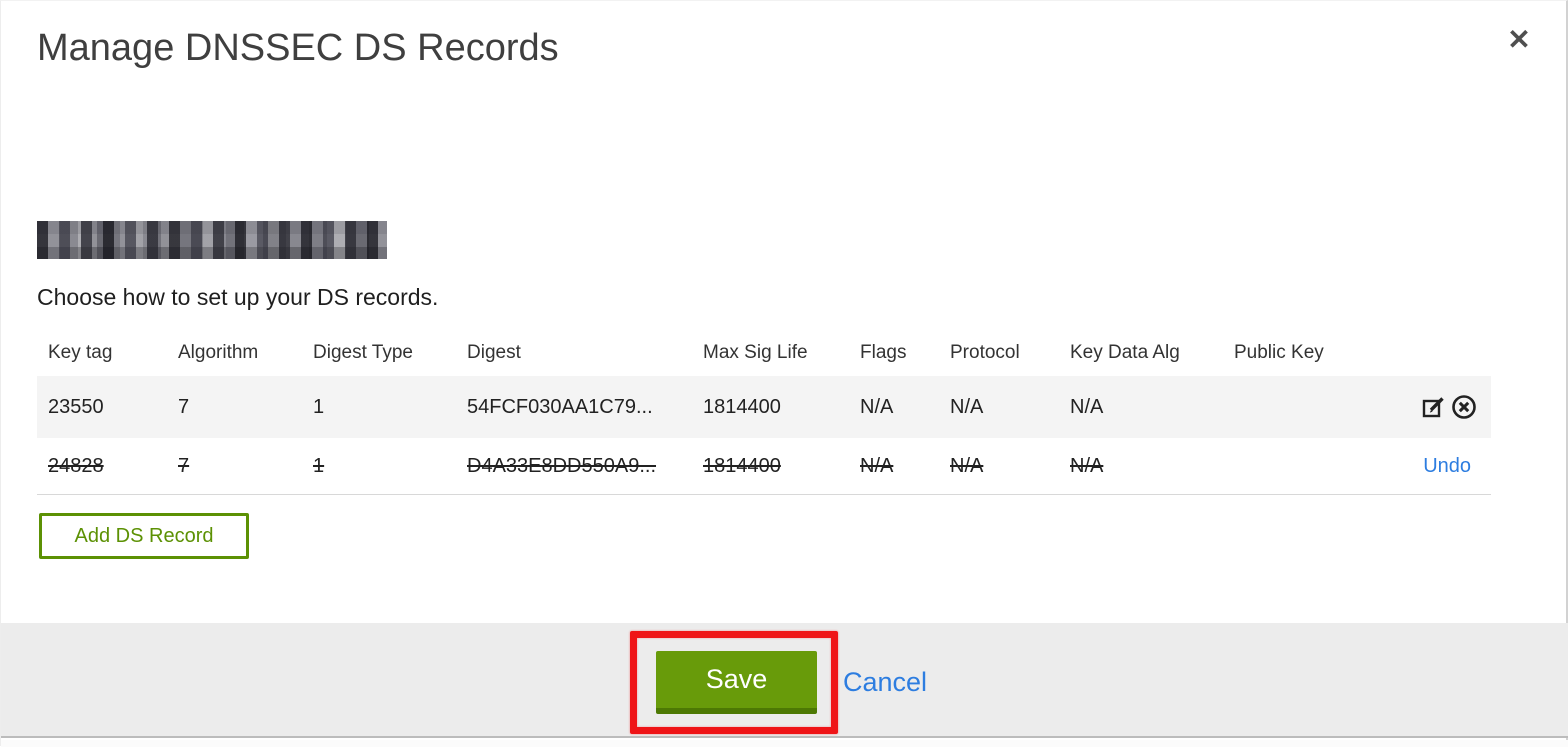  I want to click on page-title: Manage DNSSEC DS Records, so click(298, 48).